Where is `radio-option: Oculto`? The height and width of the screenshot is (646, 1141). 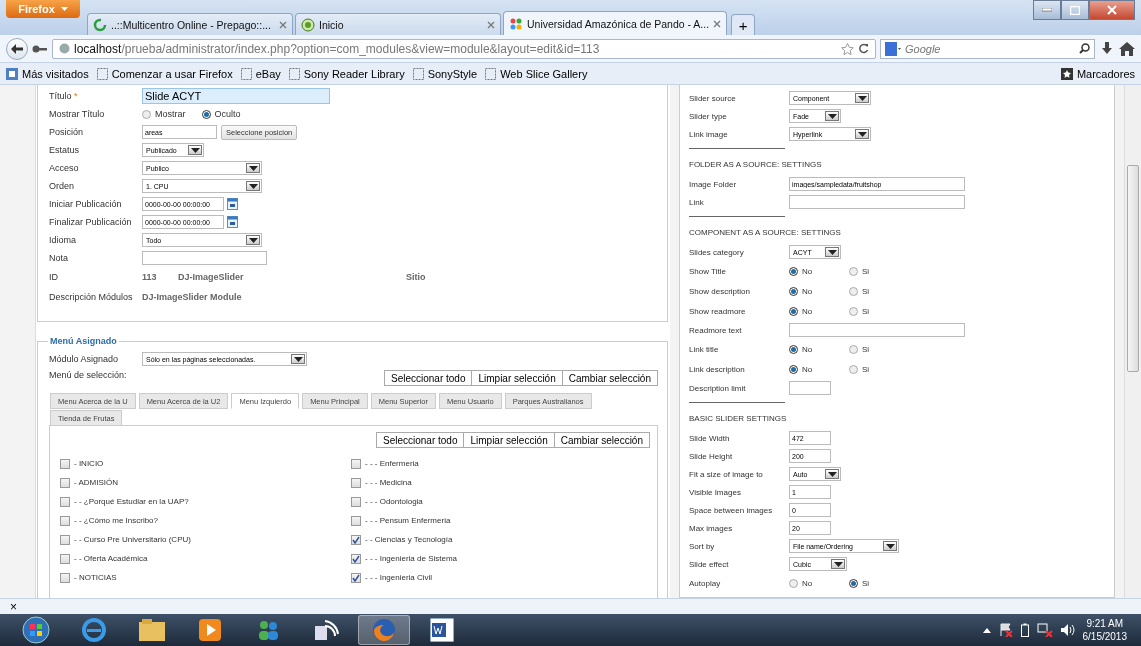 radio-option: Oculto is located at coordinates (221, 114).